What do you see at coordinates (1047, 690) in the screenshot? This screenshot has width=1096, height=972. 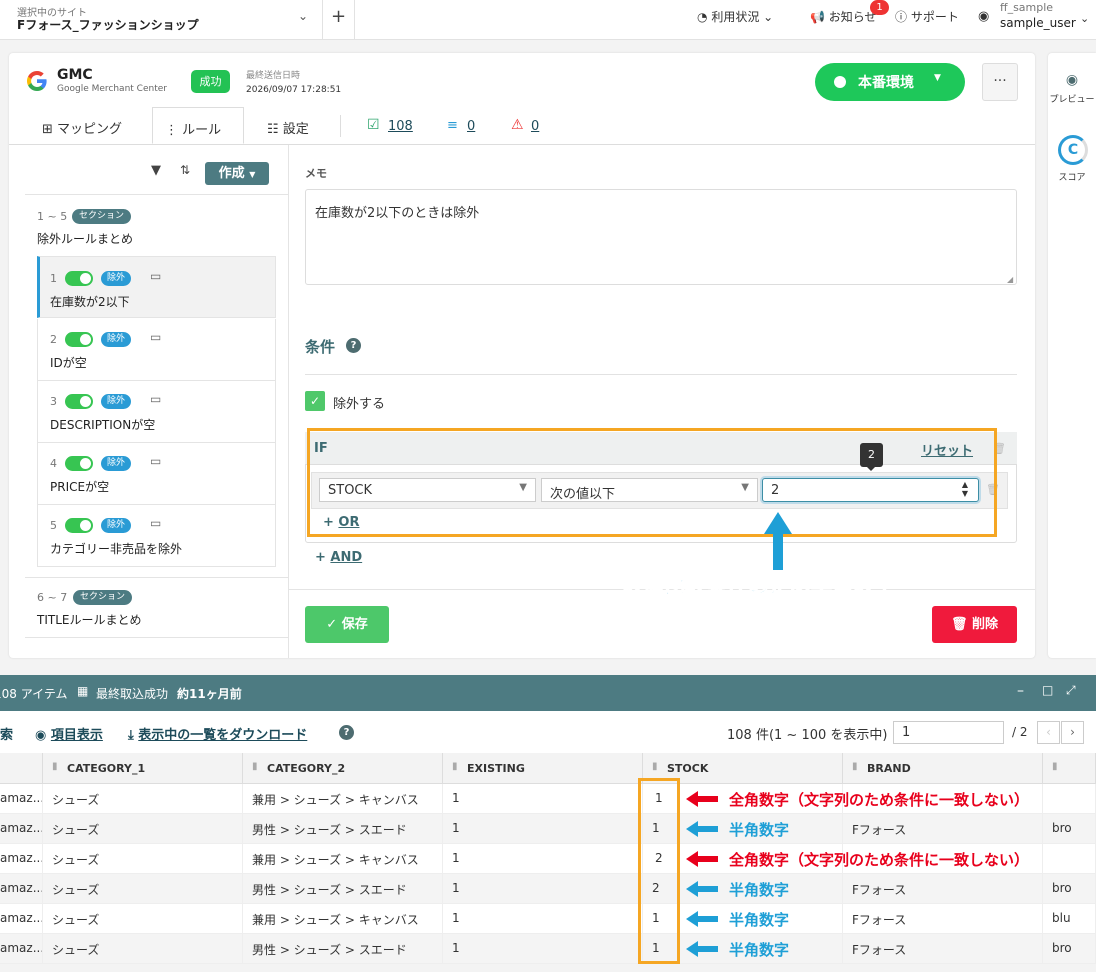 I see `maximize-icon: □` at bounding box center [1047, 690].